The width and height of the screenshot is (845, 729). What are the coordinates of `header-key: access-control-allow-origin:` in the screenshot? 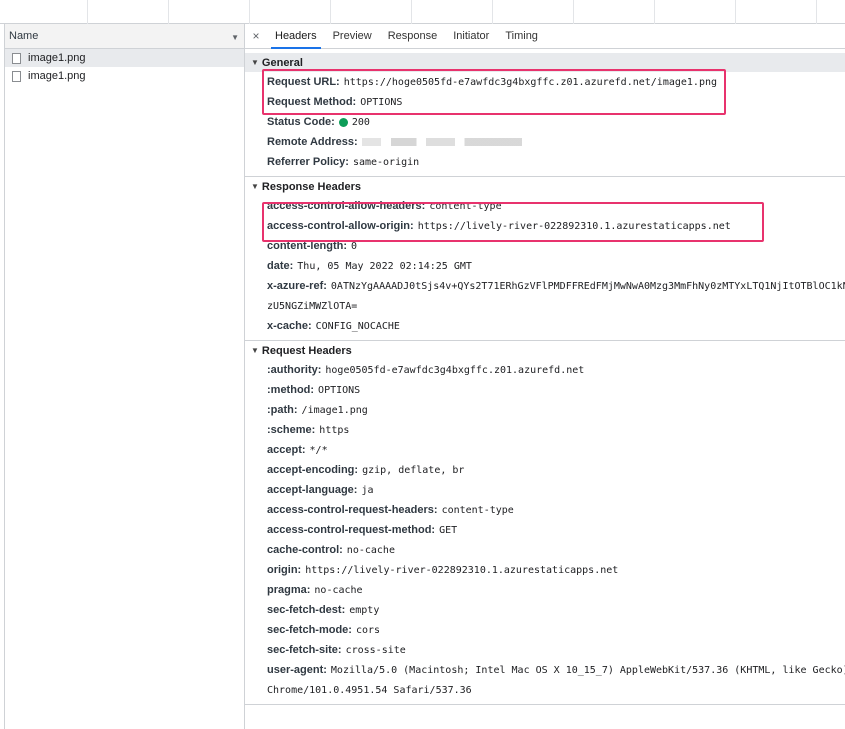 It's located at (340, 226).